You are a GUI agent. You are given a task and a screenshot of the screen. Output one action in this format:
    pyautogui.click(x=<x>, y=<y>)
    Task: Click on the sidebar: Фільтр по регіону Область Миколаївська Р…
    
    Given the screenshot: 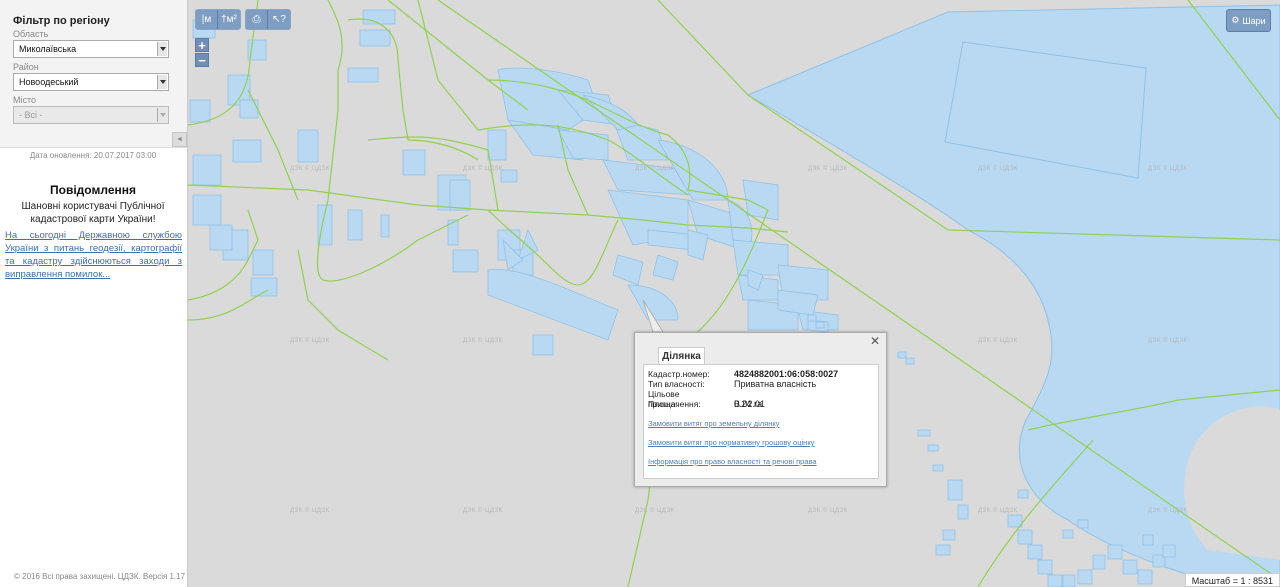 What is the action you would take?
    pyautogui.click(x=94, y=293)
    